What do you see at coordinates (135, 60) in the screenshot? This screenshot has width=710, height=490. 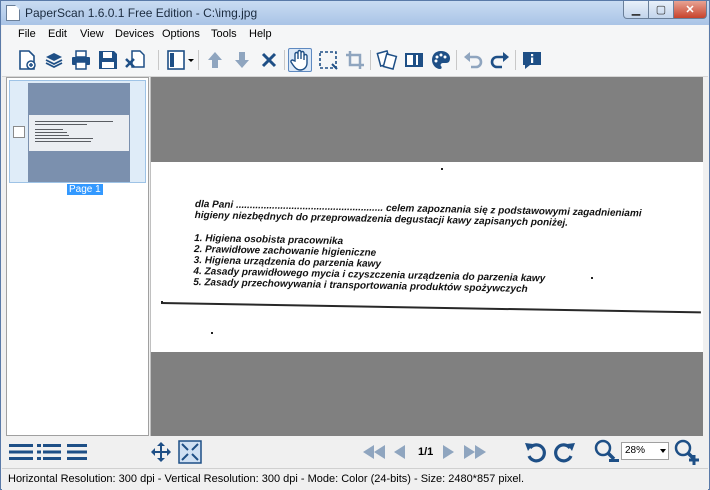 I see `delete-pages-icon` at bounding box center [135, 60].